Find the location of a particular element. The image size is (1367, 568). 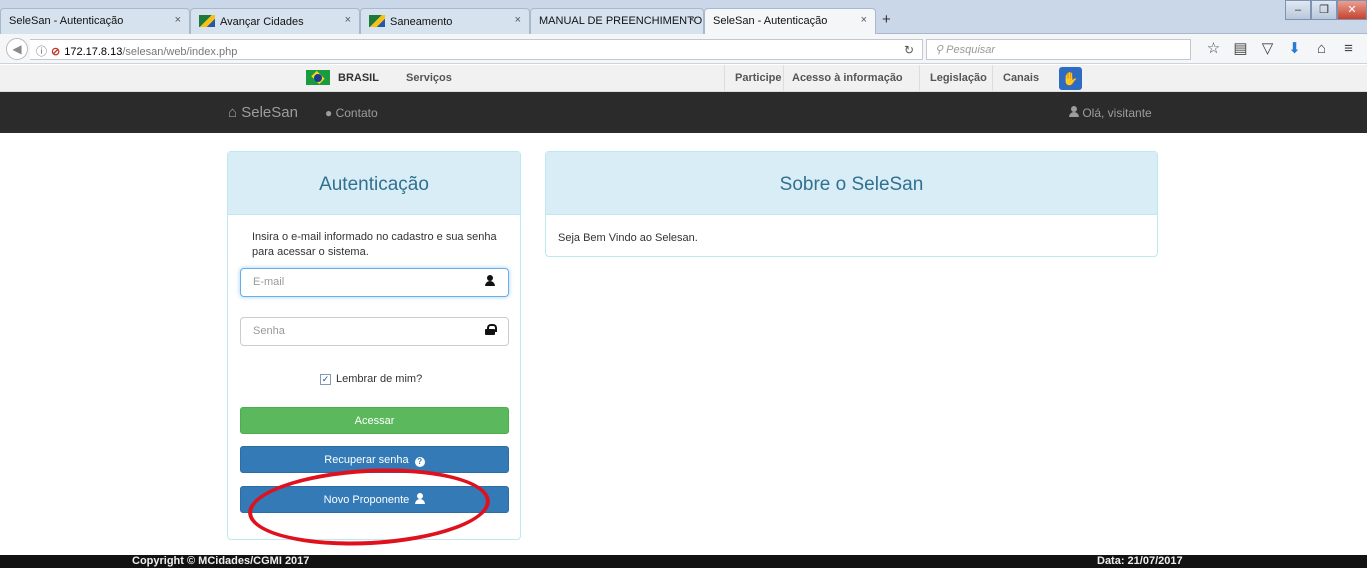

login-panel-title: Autenticação is located at coordinates (374, 183).